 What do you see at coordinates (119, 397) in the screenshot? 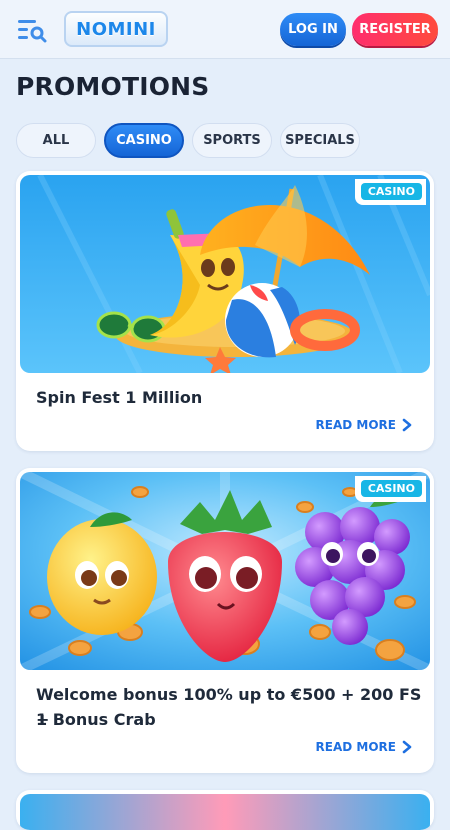
I see `promo-title: Spin Fest 1 Million` at bounding box center [119, 397].